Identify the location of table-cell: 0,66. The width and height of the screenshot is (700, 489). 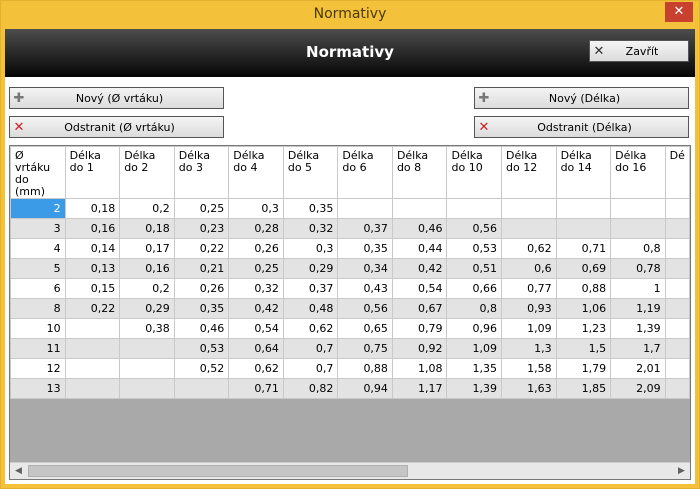
(474, 288).